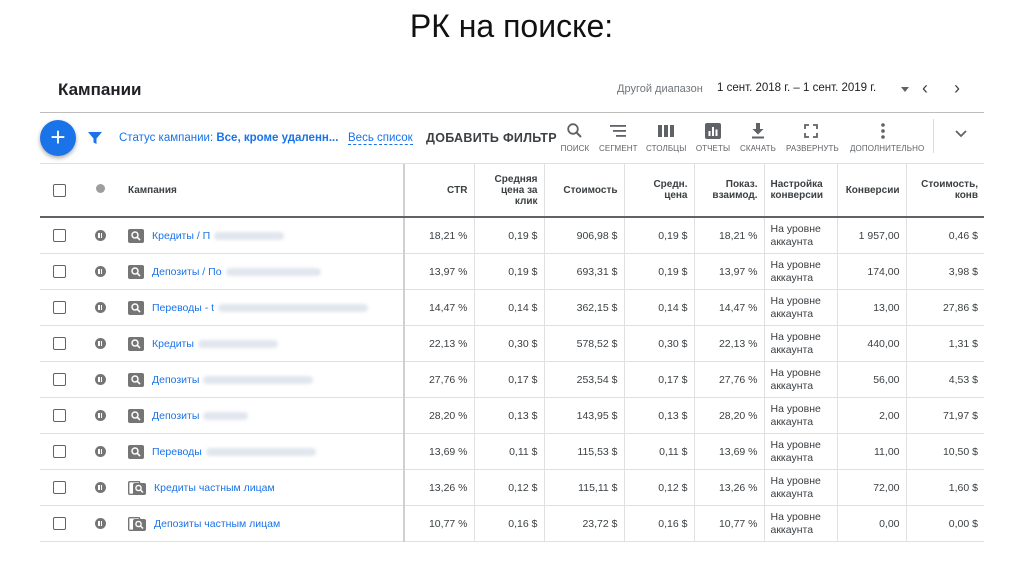 Image resolution: width=1023 pixels, height=576 pixels. What do you see at coordinates (658, 343) in the screenshot?
I see `avg-price-cell: 0,30 $` at bounding box center [658, 343].